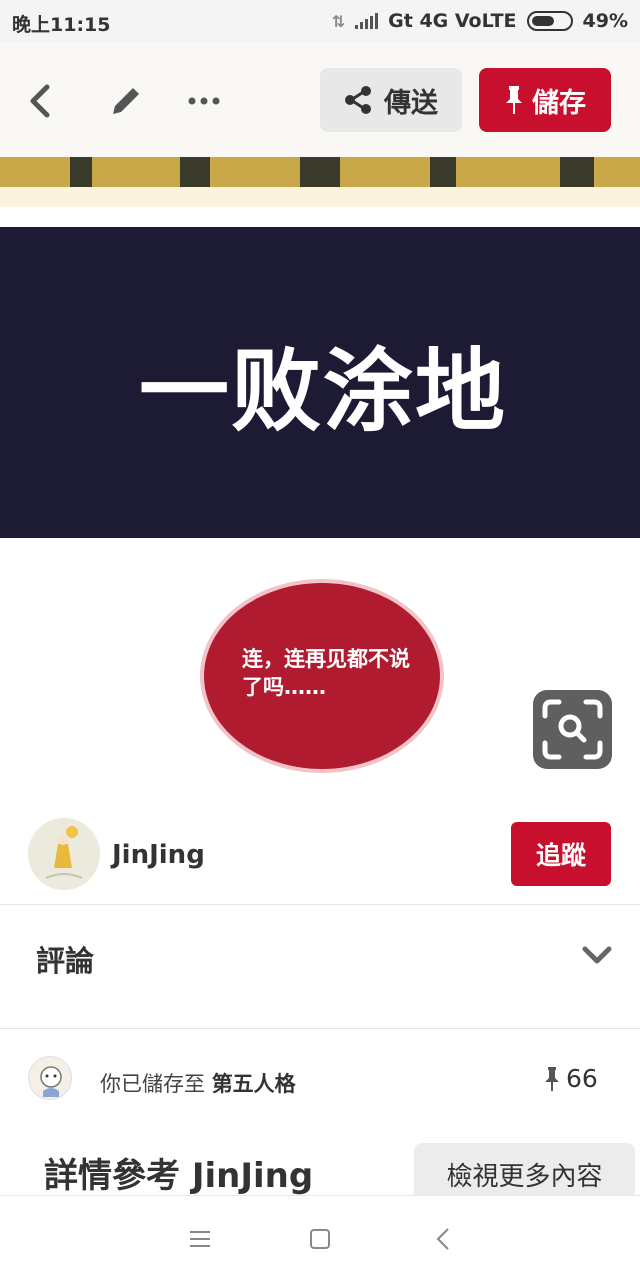 The image size is (640, 1280). I want to click on home-nav-button, so click(320, 1239).